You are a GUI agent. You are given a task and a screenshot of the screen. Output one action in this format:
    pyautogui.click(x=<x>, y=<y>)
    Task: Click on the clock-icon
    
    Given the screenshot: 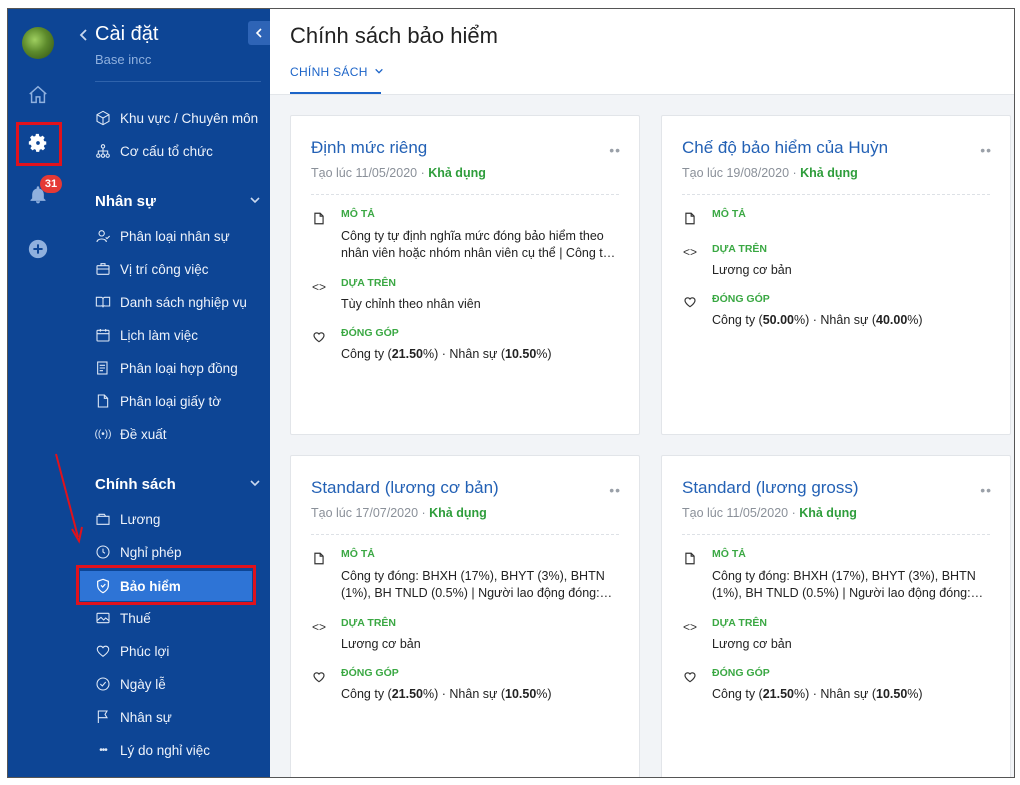 What is the action you would take?
    pyautogui.click(x=103, y=552)
    